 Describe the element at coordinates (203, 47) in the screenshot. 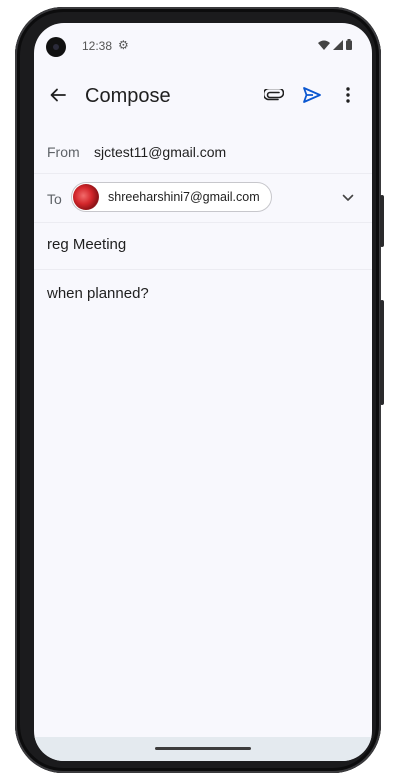

I see `status-bar: 12:38 ⚙` at that location.